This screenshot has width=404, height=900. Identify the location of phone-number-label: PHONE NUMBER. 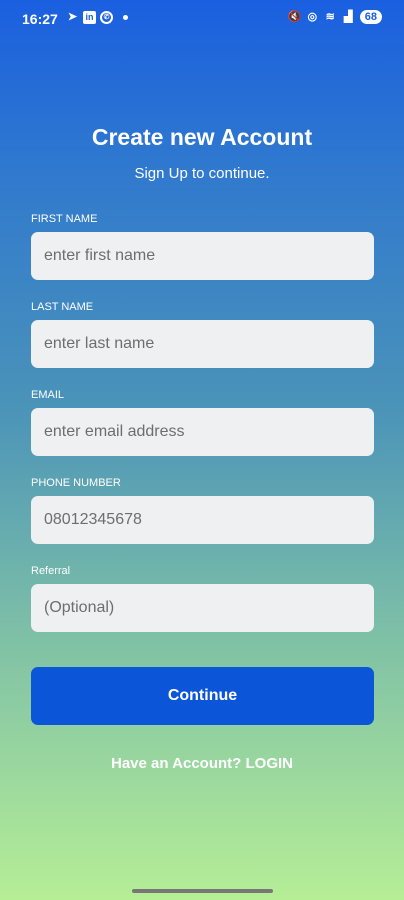
(76, 483).